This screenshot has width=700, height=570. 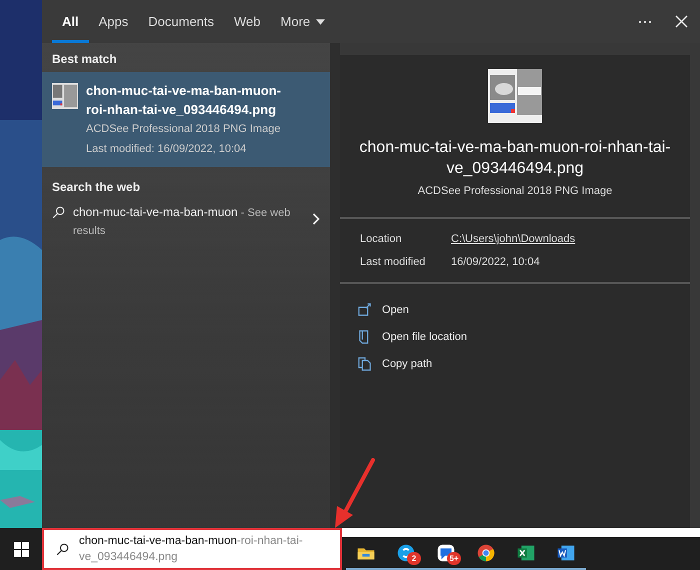 What do you see at coordinates (645, 22) in the screenshot?
I see `ellipsis-icon` at bounding box center [645, 22].